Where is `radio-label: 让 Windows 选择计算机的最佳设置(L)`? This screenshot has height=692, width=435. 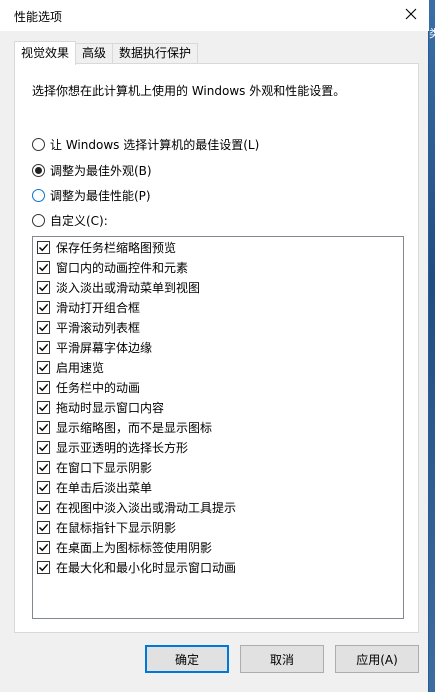
radio-label: 让 Windows 选择计算机的最佳设置(L) is located at coordinates (155, 144).